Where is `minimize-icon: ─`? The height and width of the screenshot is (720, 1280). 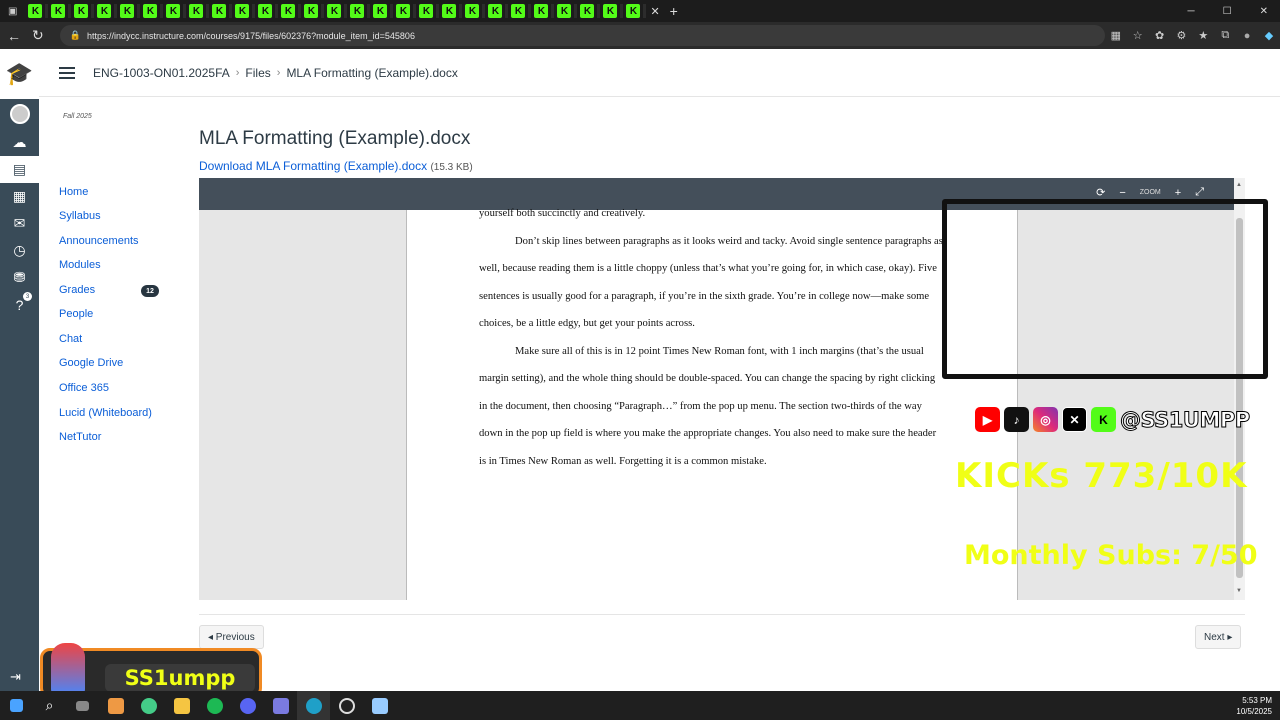 minimize-icon: ─ is located at coordinates (1191, 11).